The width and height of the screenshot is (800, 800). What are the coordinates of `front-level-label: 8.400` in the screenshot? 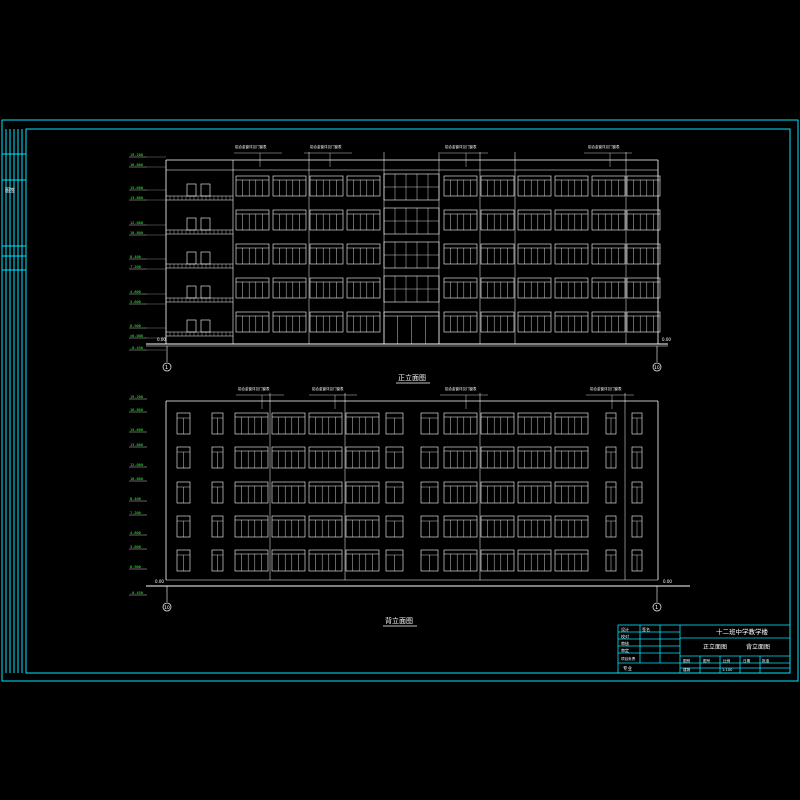 It's located at (135, 257).